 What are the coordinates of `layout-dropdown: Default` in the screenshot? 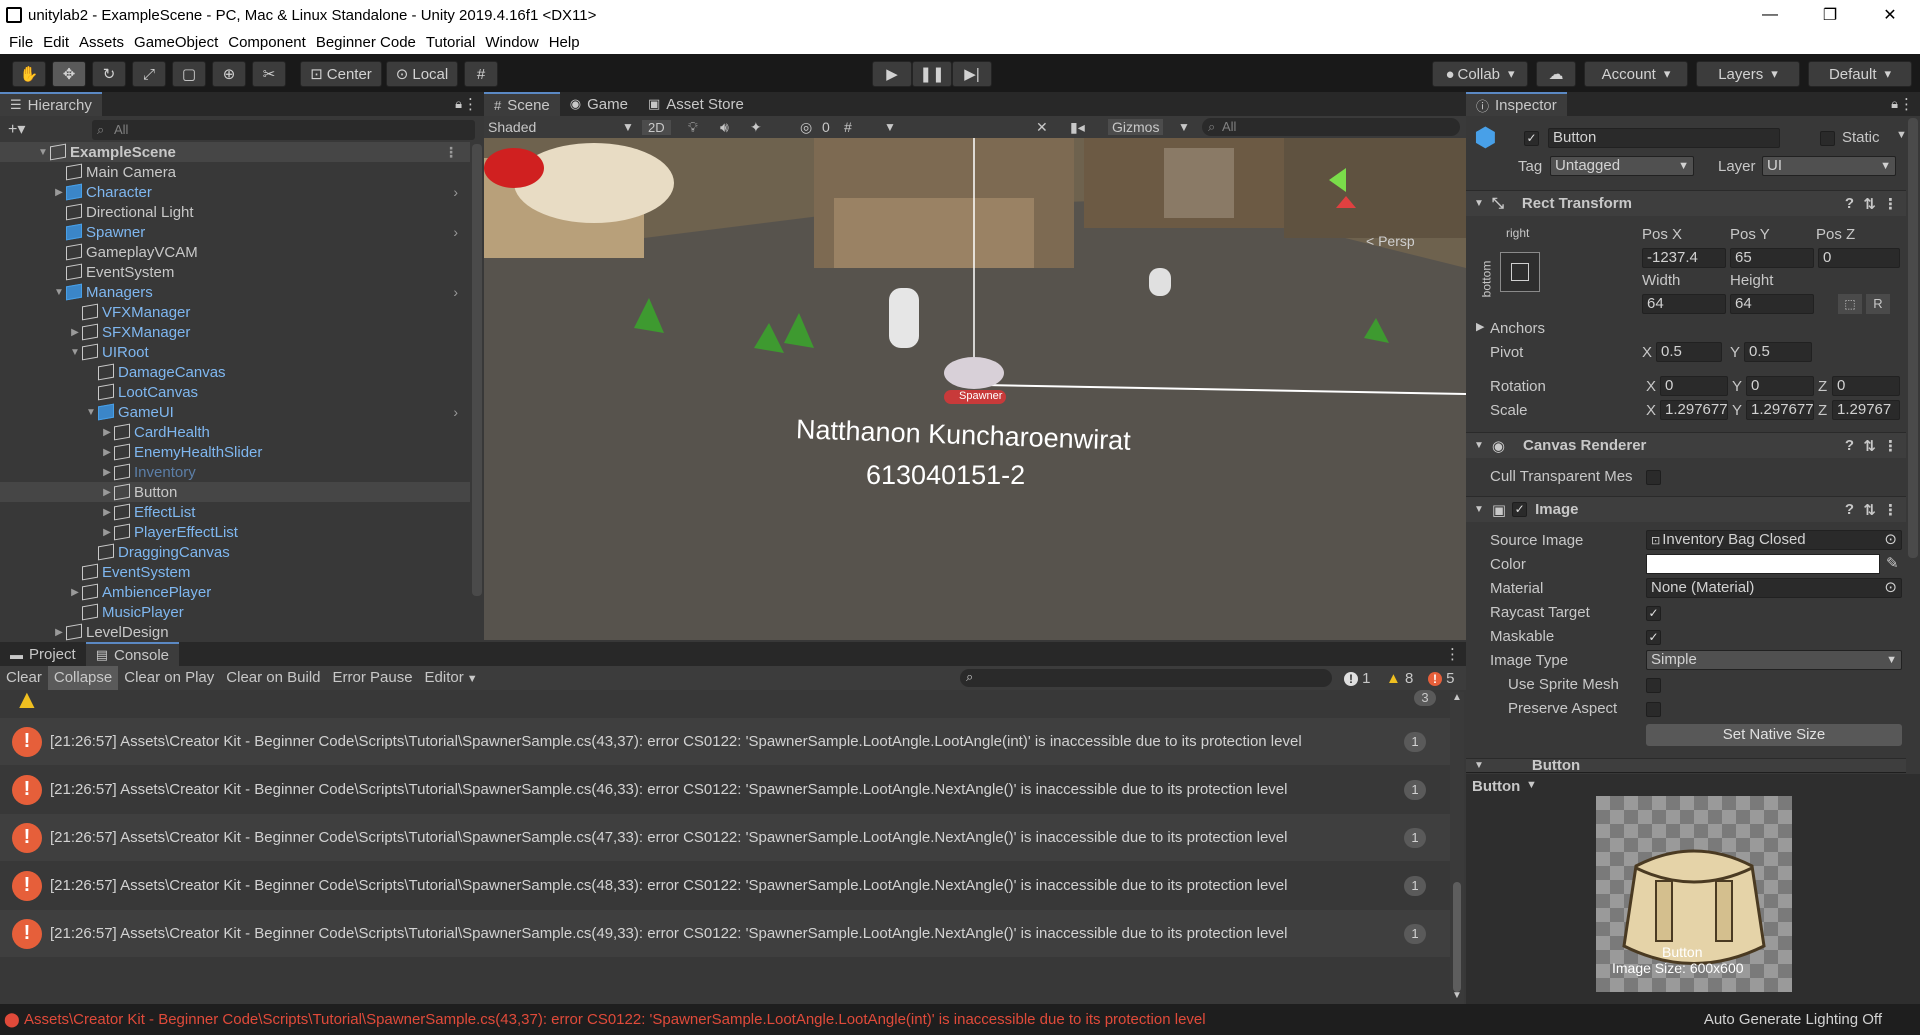 It's located at (1860, 74).